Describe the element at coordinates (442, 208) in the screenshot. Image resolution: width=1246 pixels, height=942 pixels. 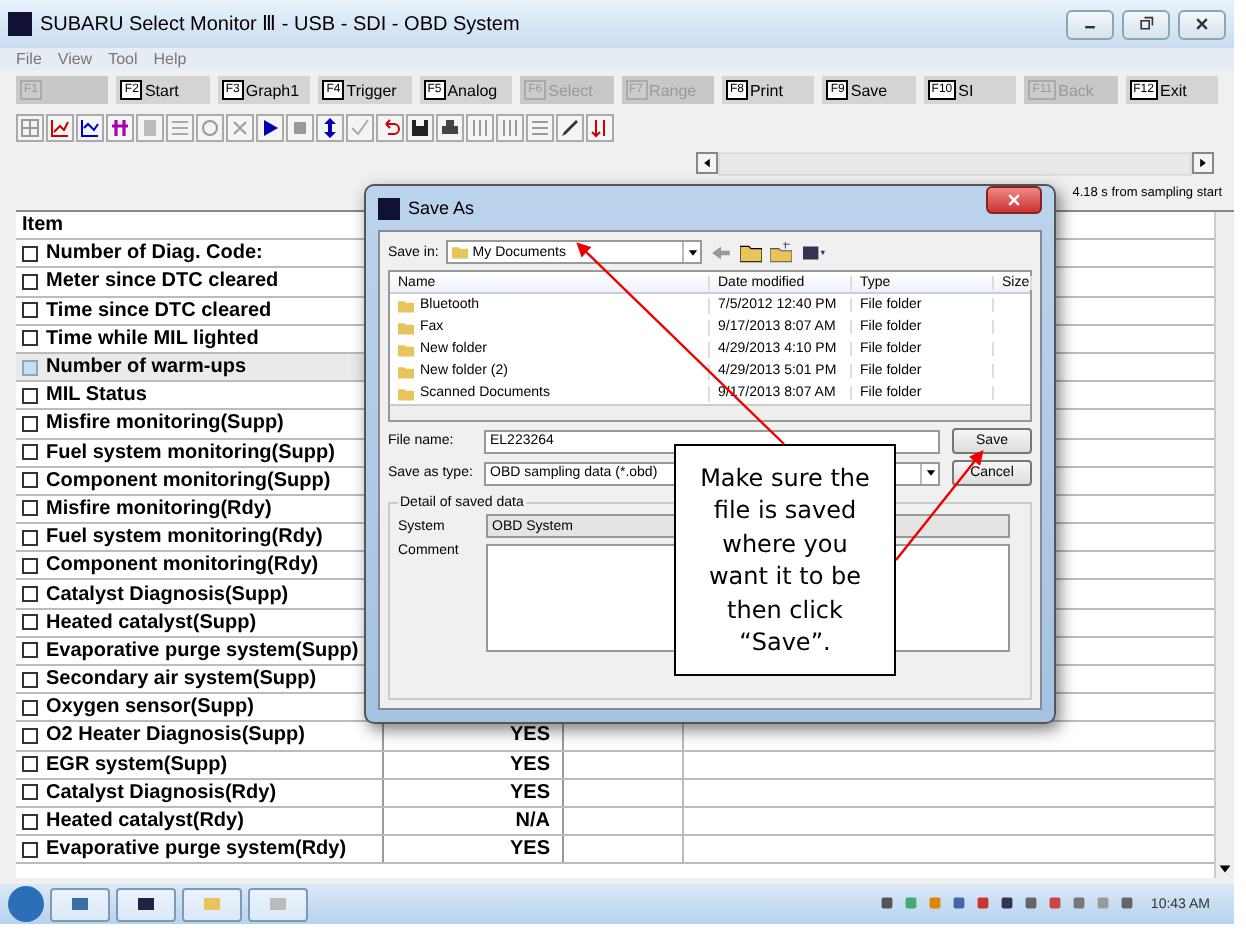
I see `dialog-title: Save As` at that location.